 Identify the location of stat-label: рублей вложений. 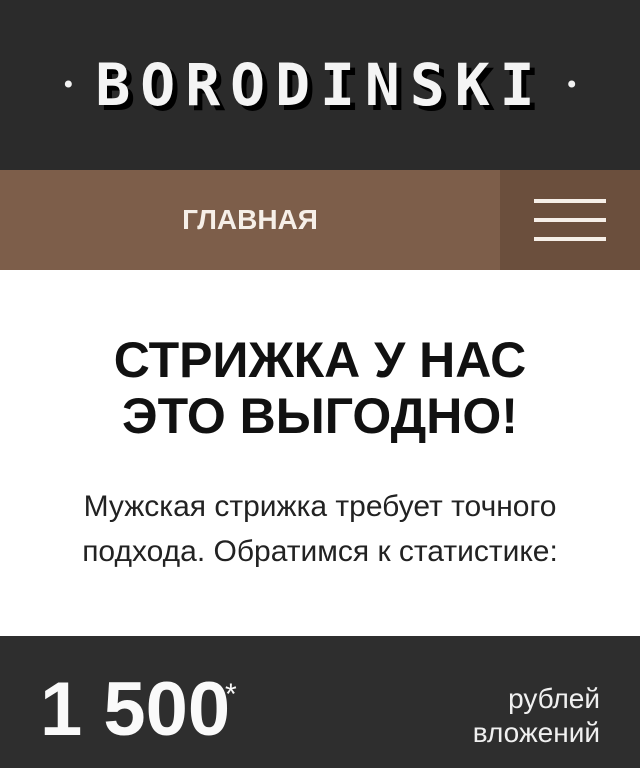
(536, 716).